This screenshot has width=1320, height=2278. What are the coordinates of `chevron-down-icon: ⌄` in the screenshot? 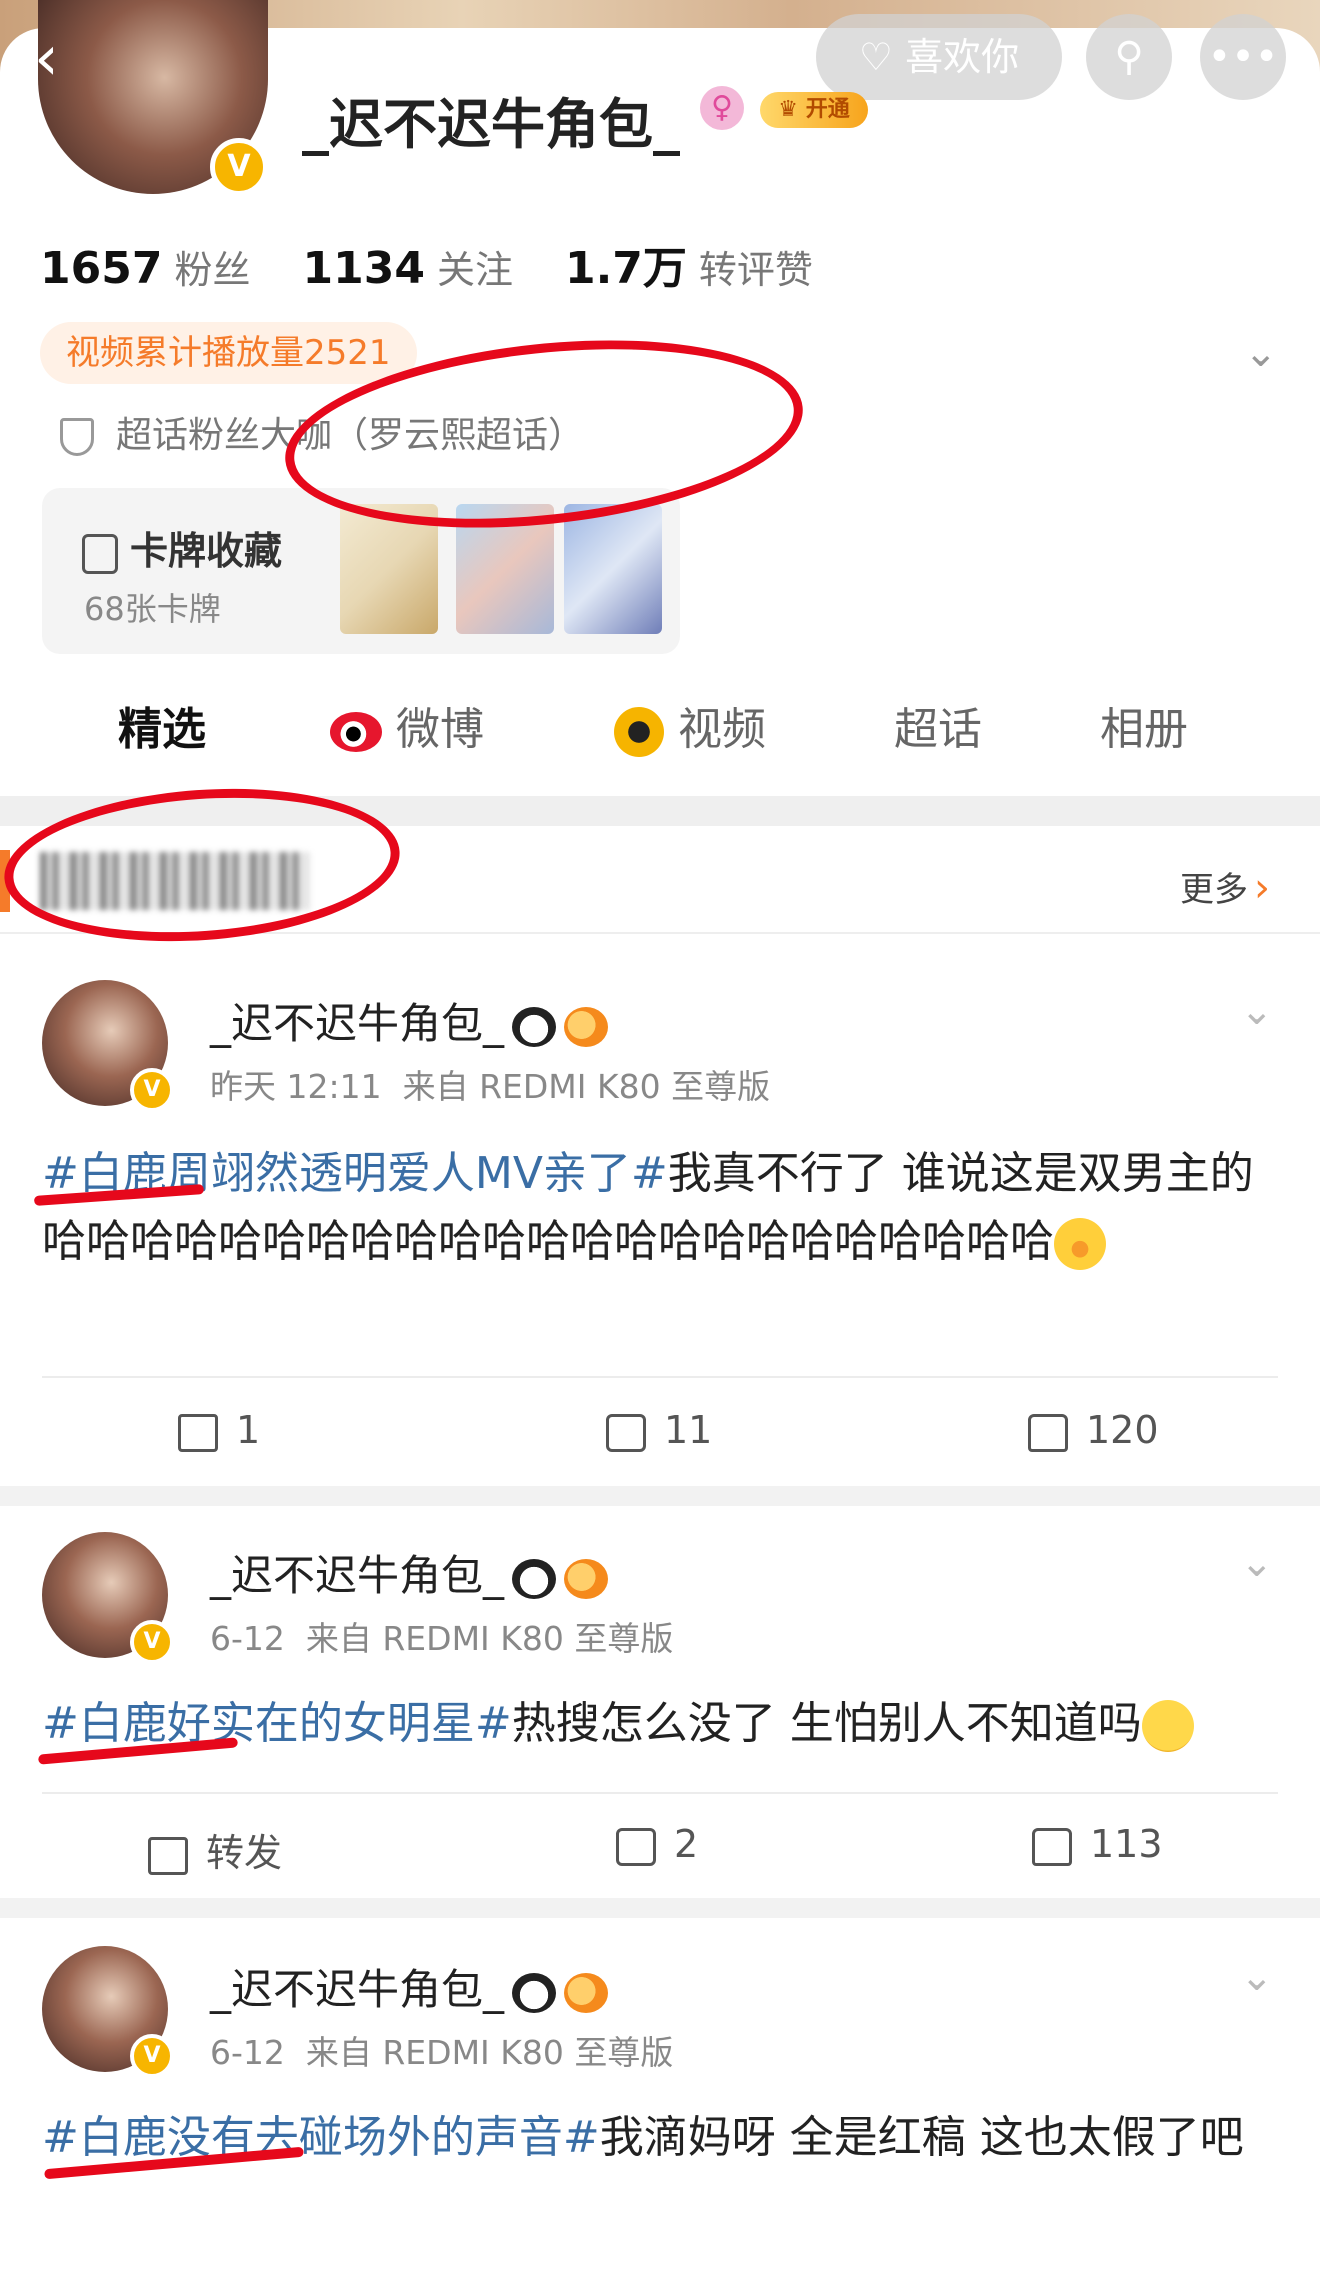 It's located at (1261, 353).